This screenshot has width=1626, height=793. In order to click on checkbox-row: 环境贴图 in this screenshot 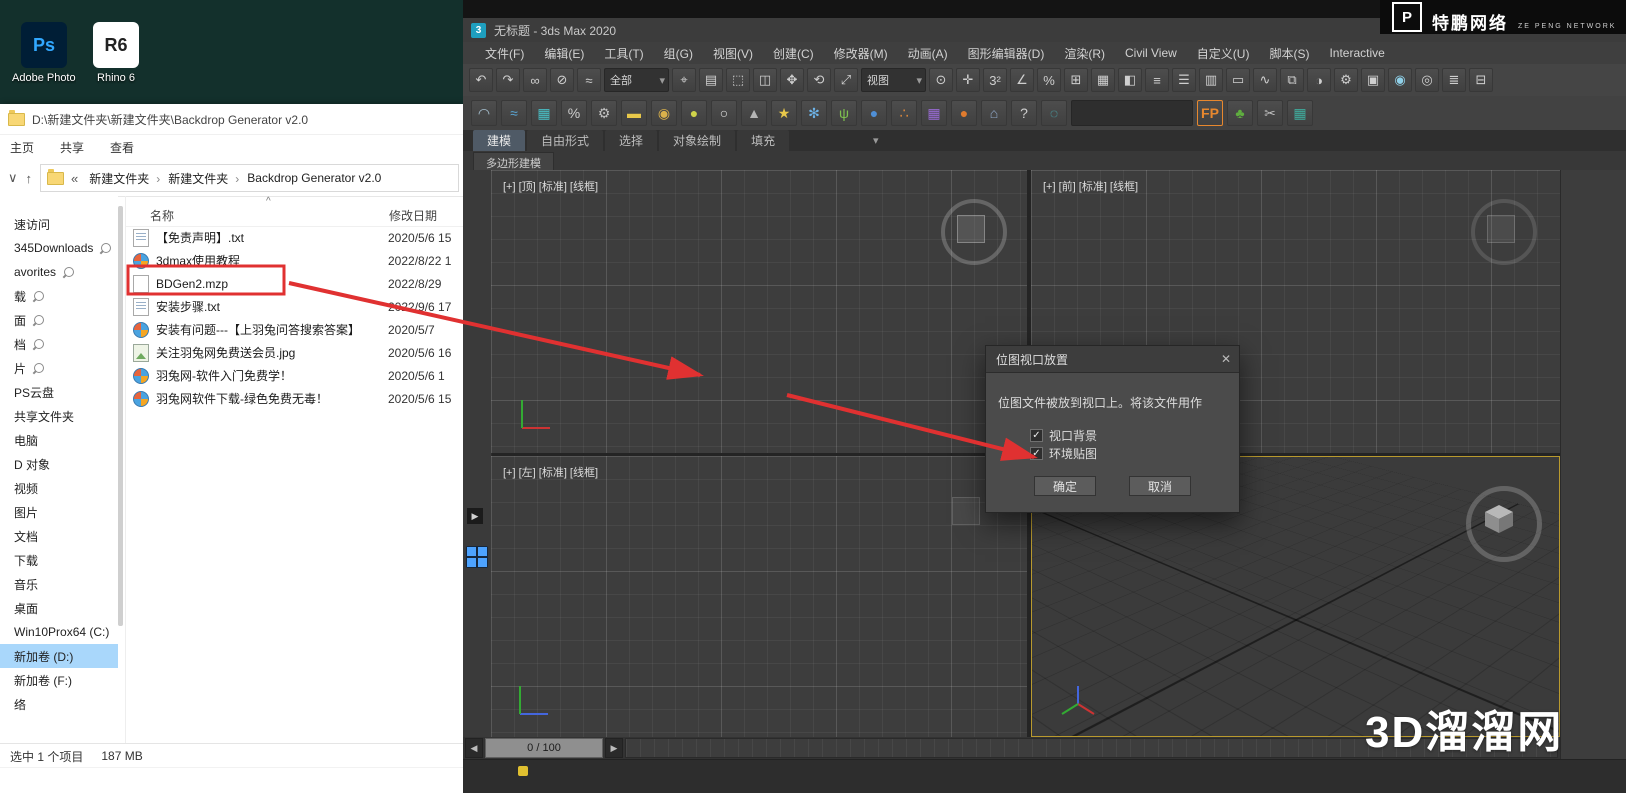, I will do `click(1063, 453)`.